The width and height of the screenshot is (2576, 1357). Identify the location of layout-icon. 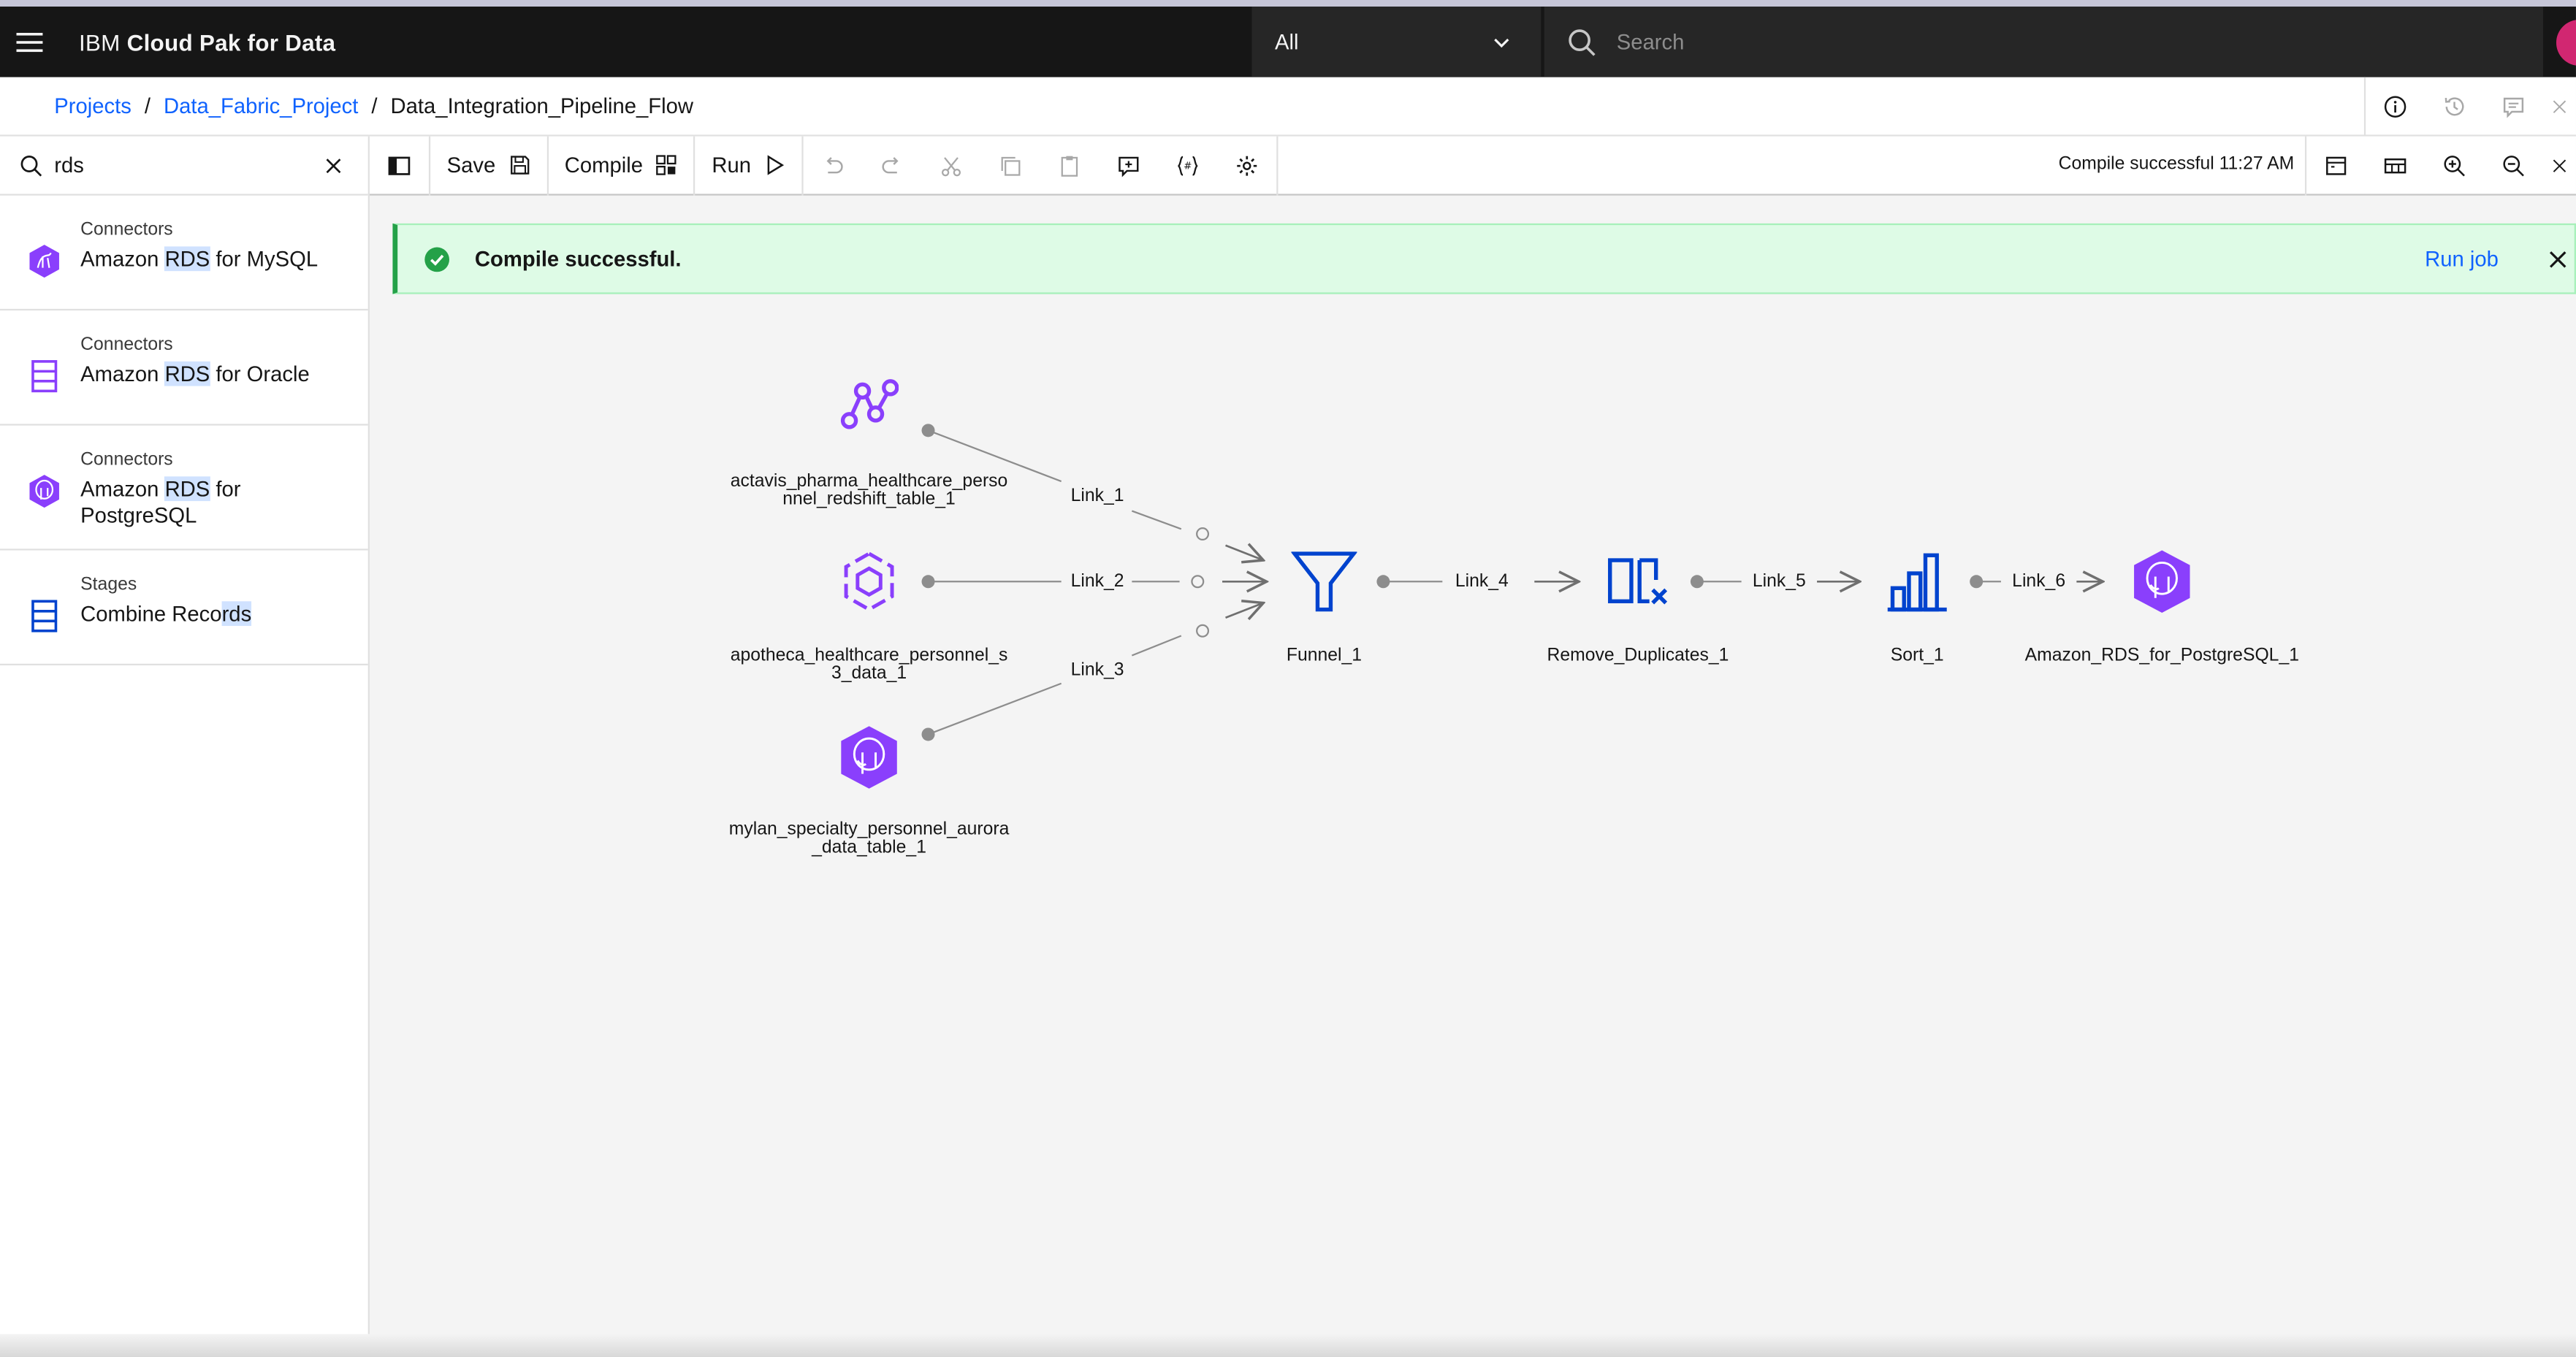
(2396, 166).